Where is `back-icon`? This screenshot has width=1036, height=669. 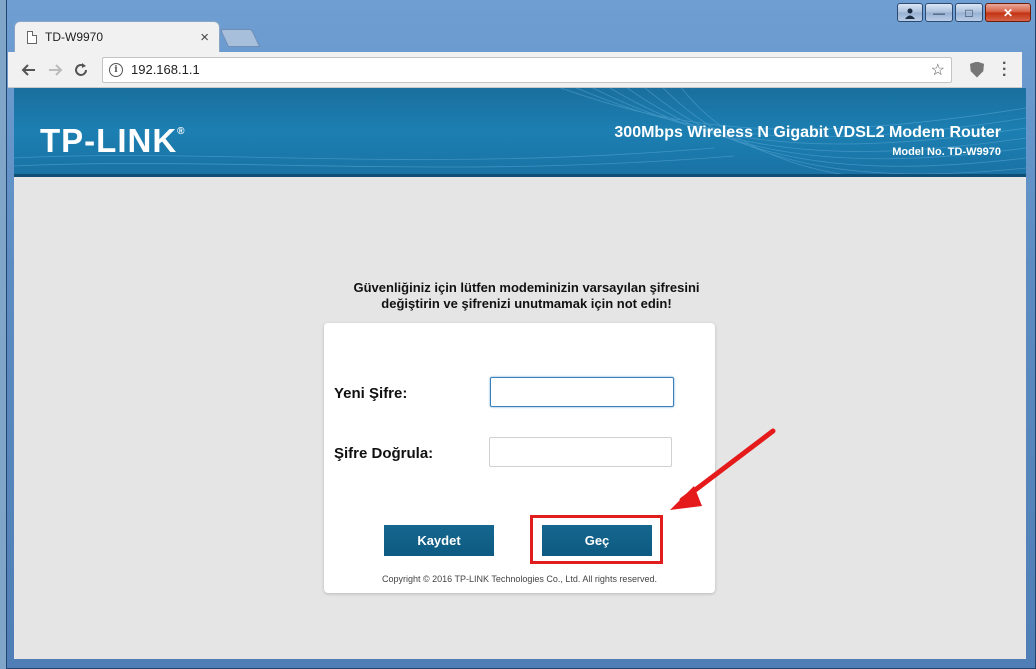 back-icon is located at coordinates (29, 70).